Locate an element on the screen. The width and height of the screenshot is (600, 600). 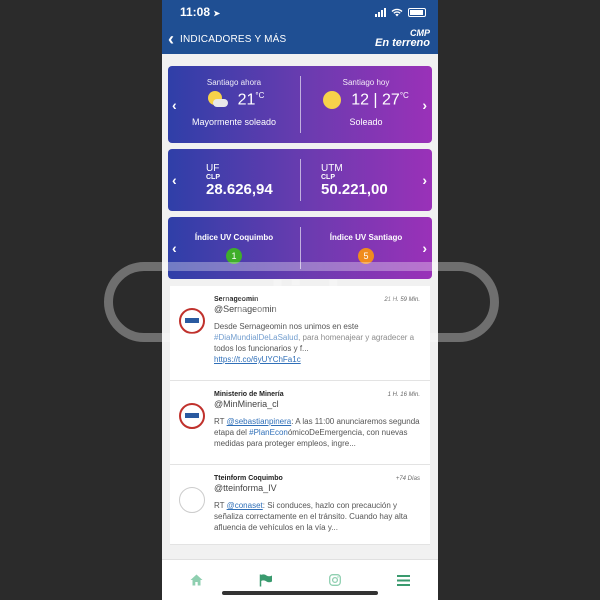
tweet-time: 1 H. 16 Min. is located at coordinates (403, 395).